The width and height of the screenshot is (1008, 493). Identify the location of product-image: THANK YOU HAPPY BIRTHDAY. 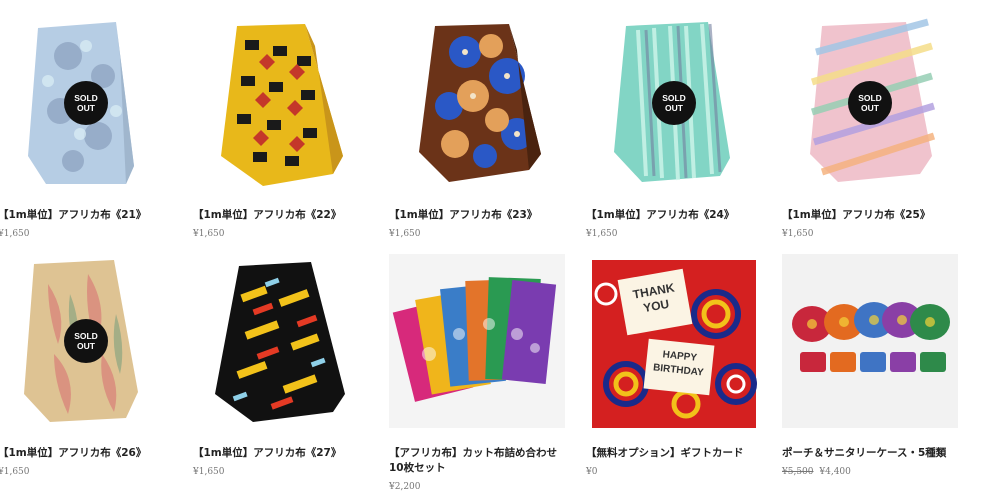
(674, 341).